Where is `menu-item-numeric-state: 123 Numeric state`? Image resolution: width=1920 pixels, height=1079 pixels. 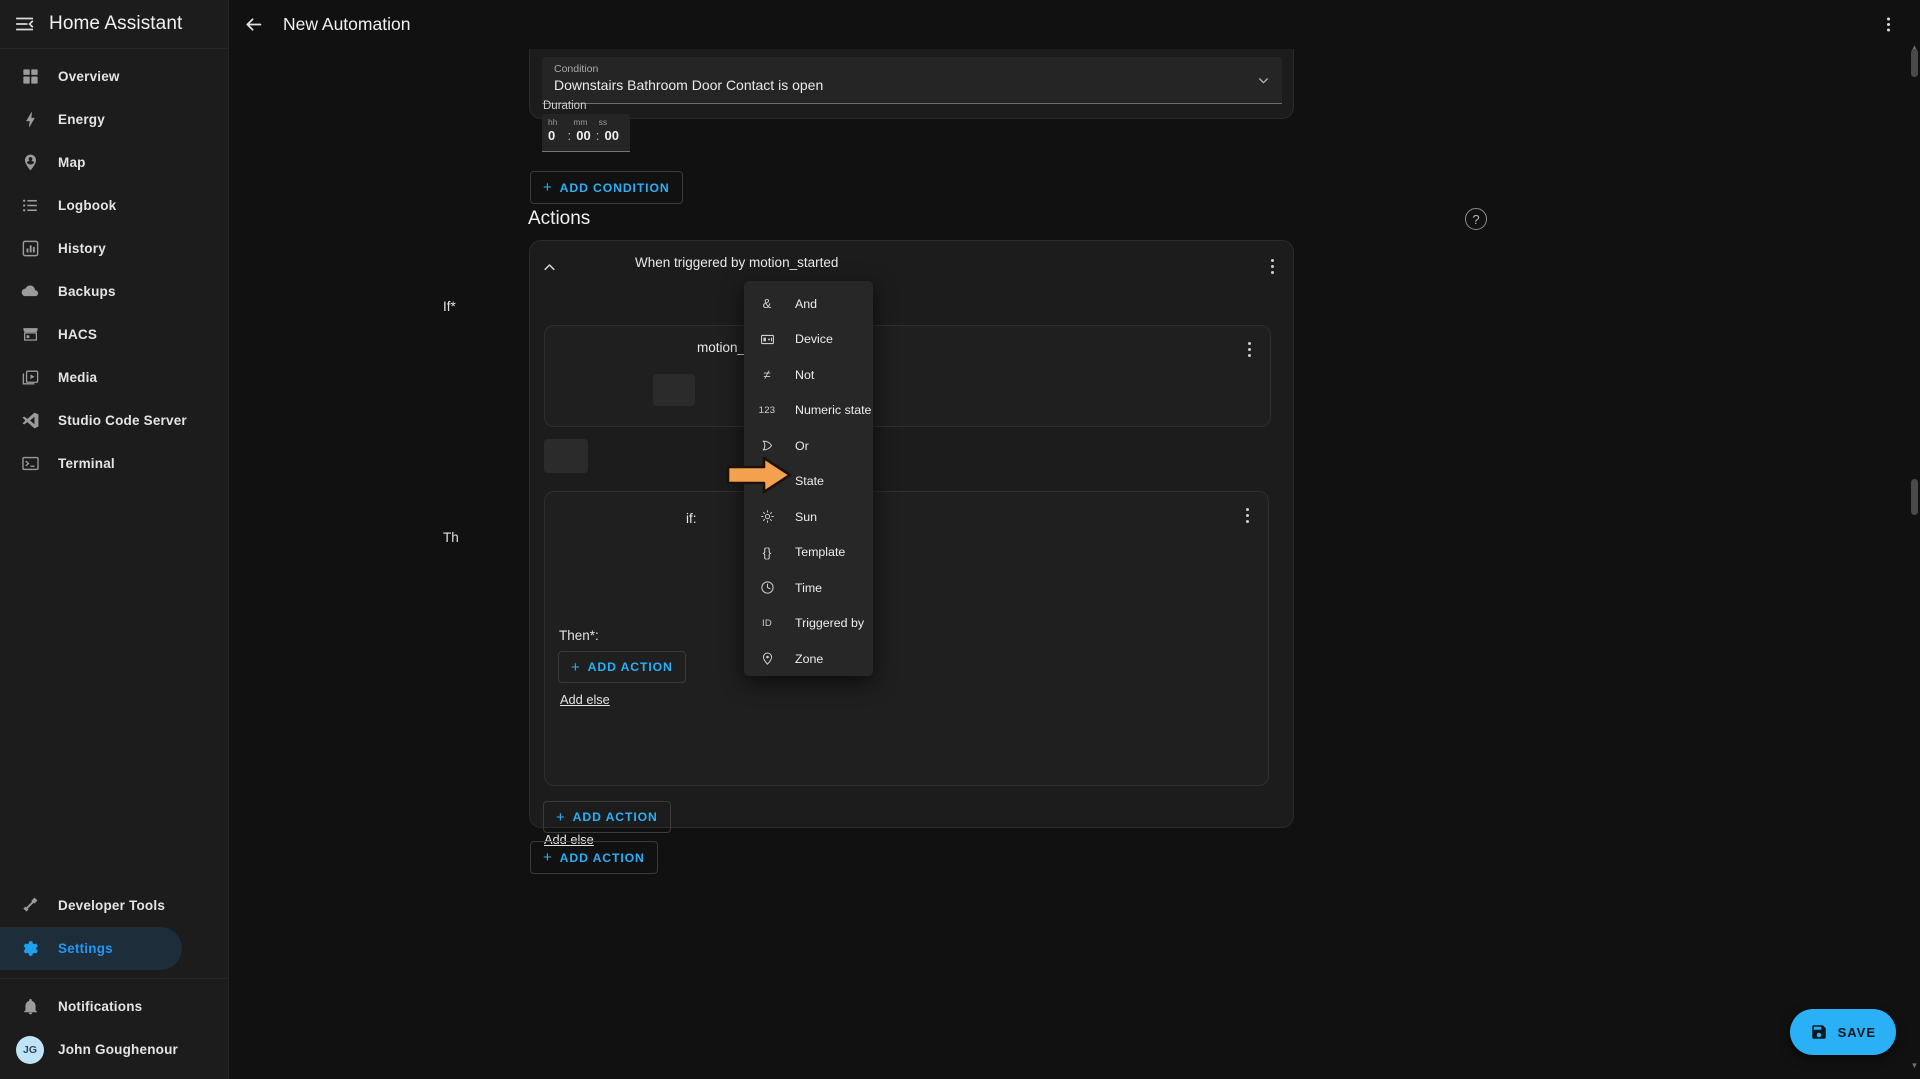 menu-item-numeric-state: 123 Numeric state is located at coordinates (808, 411).